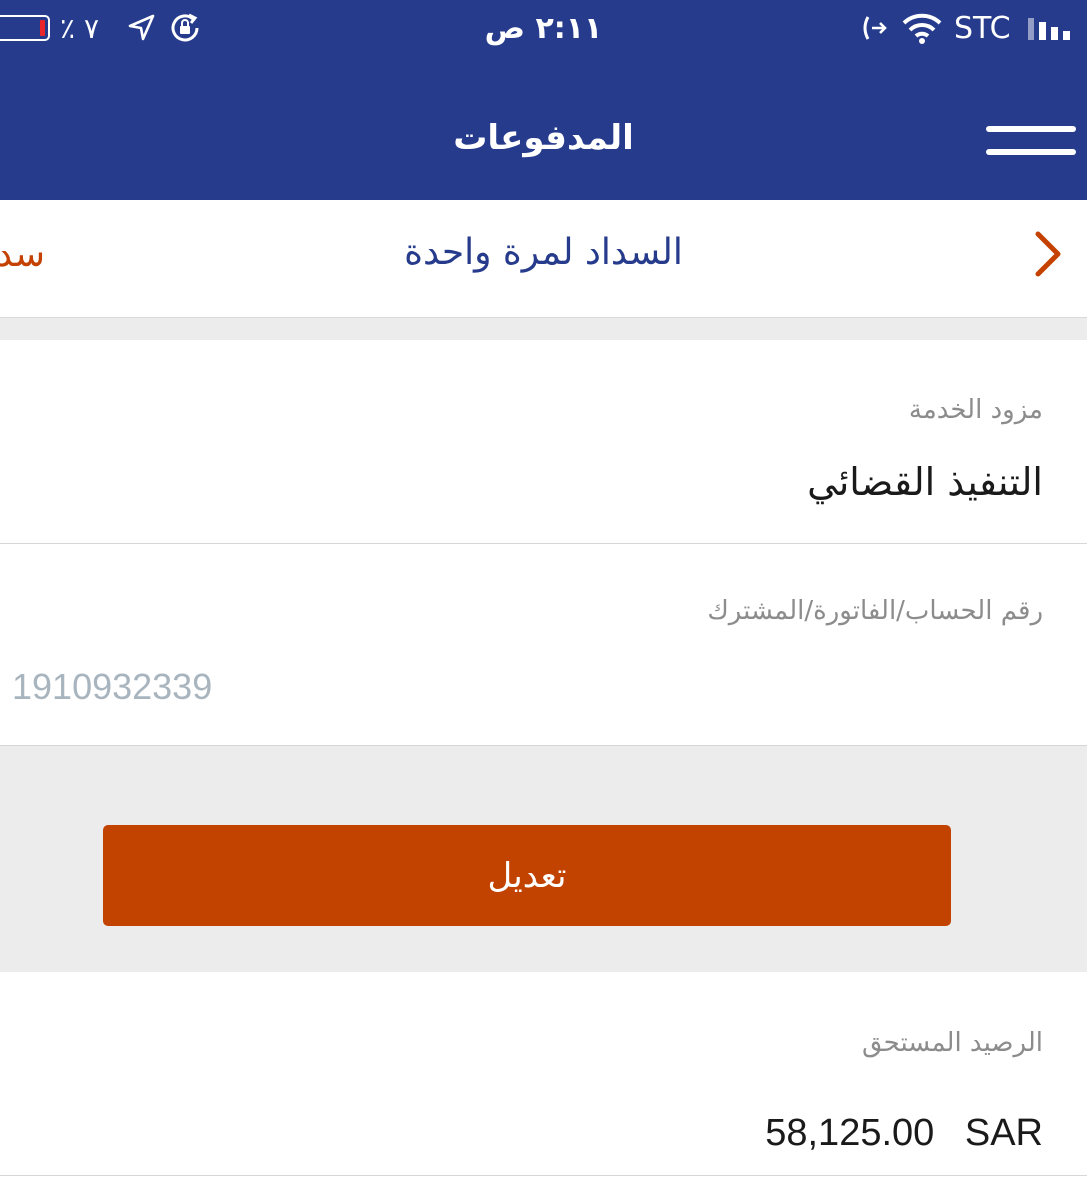 This screenshot has height=1200, width=1087. Describe the element at coordinates (922, 28) in the screenshot. I see `wifi-icon` at that location.